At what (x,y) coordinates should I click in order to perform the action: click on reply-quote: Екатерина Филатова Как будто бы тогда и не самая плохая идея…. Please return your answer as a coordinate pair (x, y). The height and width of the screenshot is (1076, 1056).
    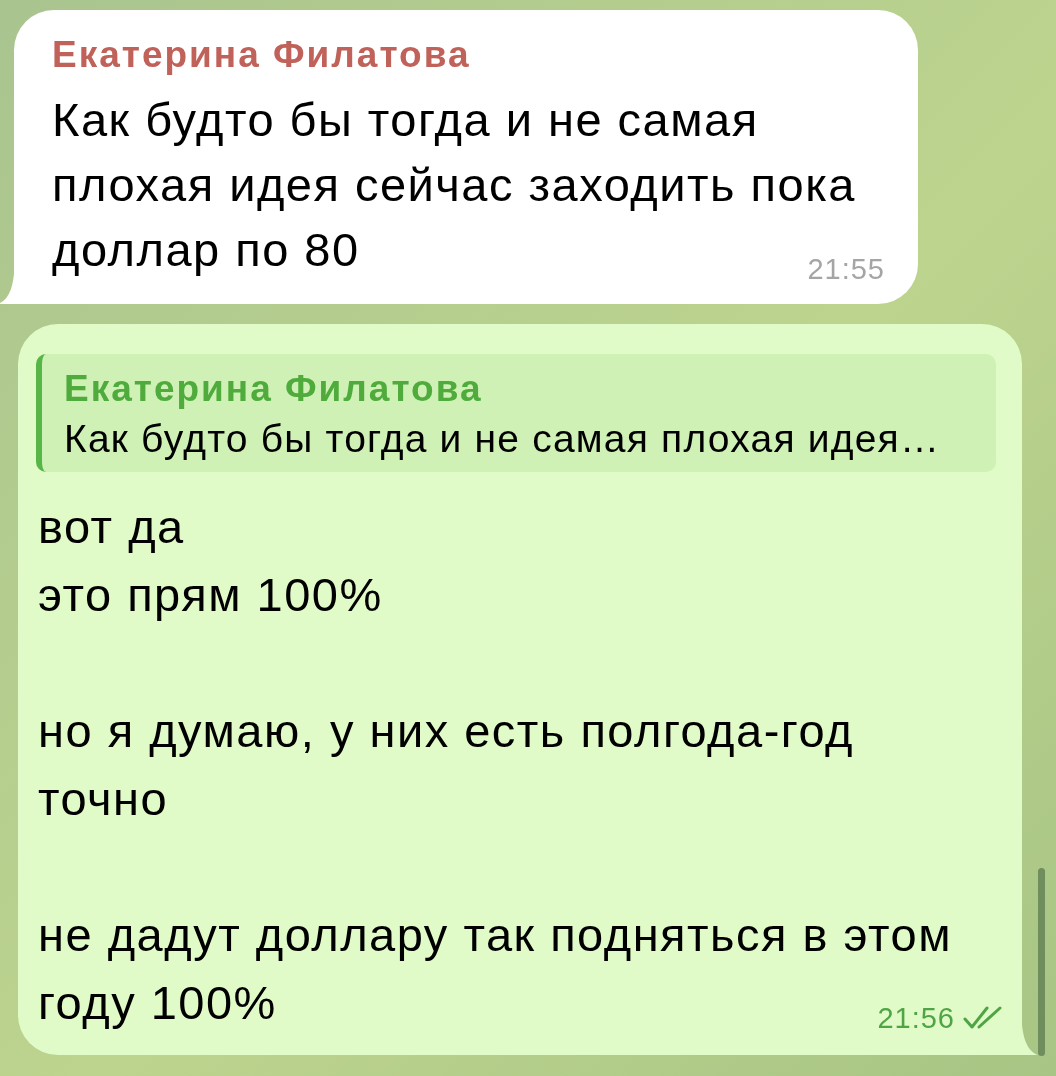
    Looking at the image, I should click on (516, 413).